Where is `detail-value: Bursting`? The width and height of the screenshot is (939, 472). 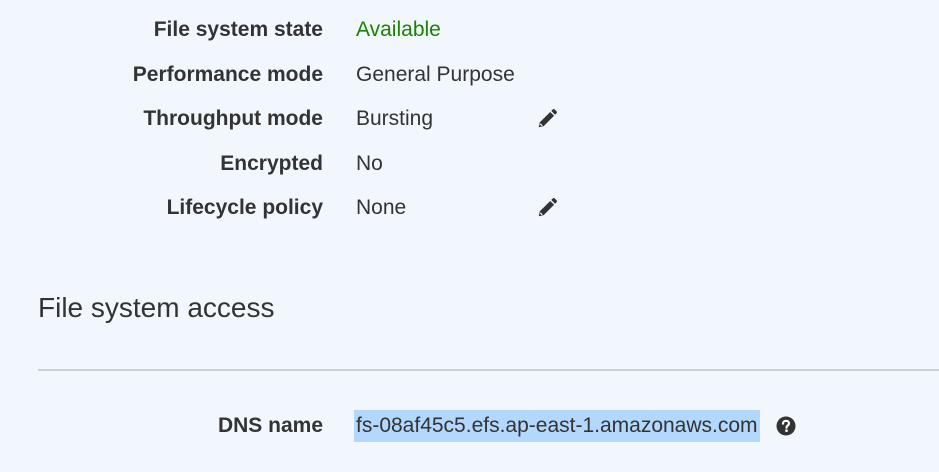
detail-value: Bursting is located at coordinates (395, 119).